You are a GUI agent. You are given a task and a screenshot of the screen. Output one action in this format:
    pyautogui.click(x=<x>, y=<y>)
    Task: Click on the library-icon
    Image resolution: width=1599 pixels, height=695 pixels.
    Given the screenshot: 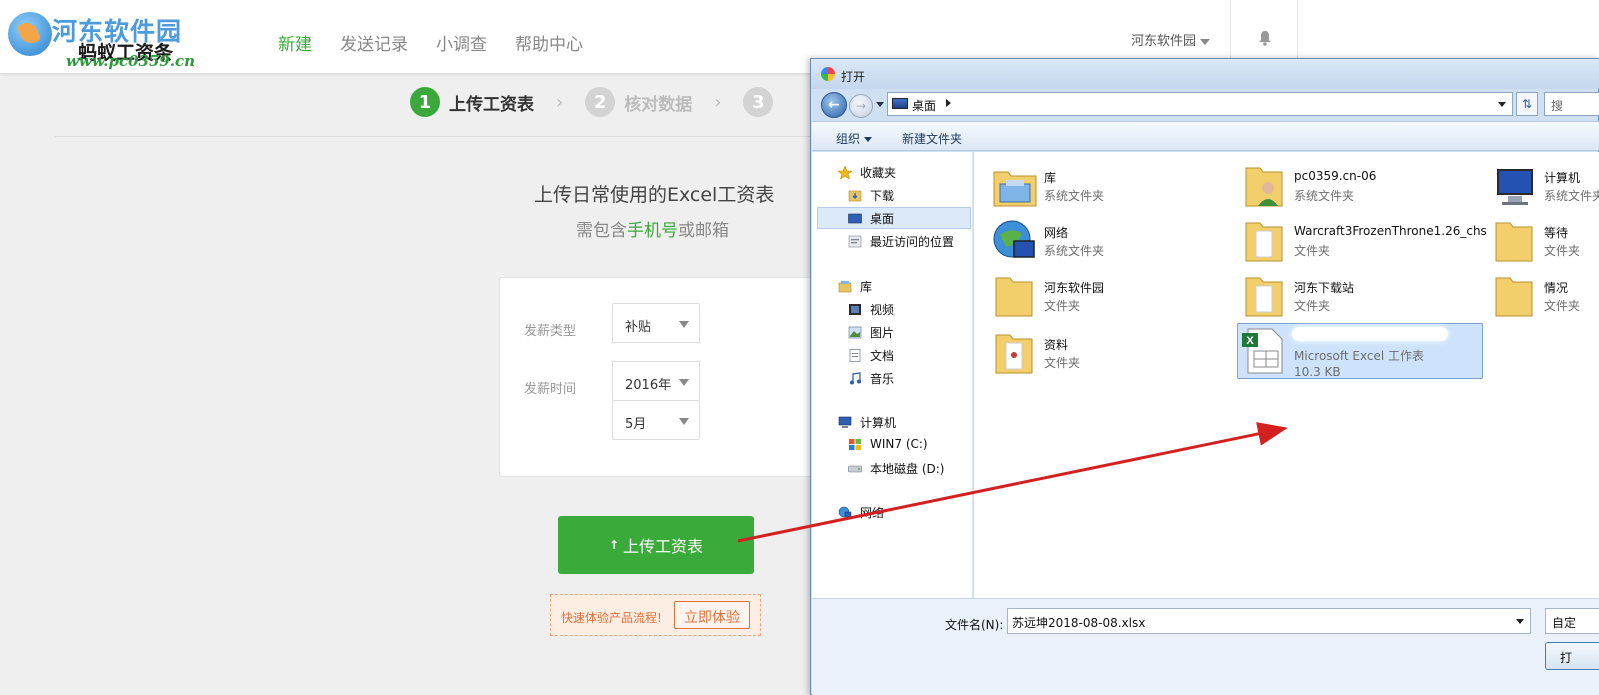 What is the action you would take?
    pyautogui.click(x=845, y=287)
    